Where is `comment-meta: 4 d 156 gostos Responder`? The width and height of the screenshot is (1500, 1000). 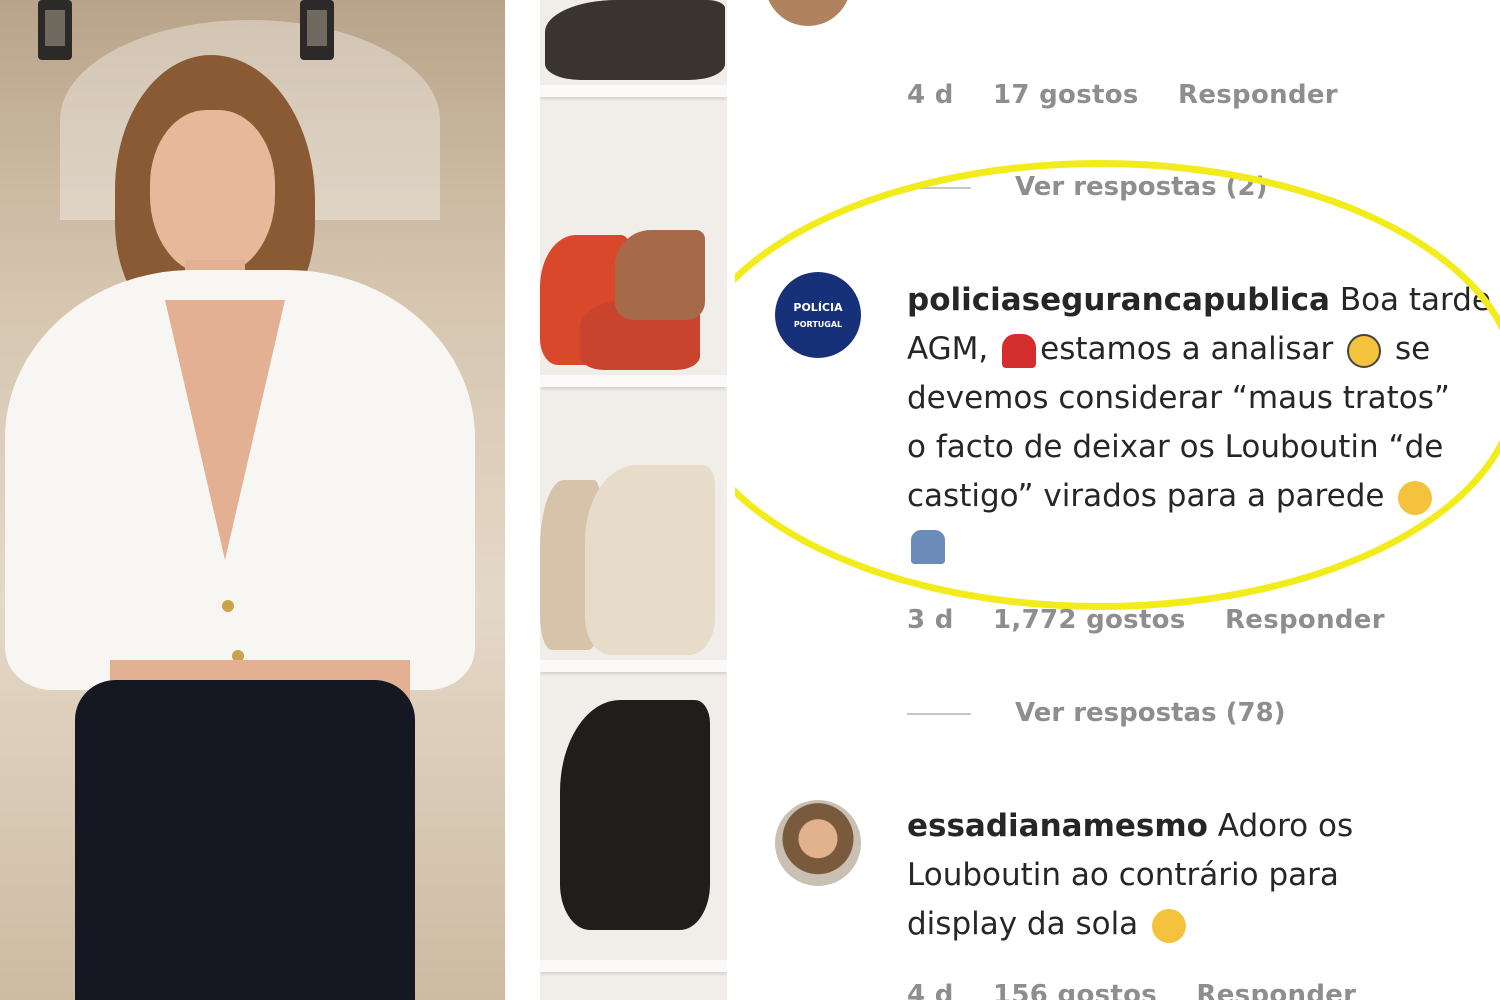 comment-meta: 4 d 156 gostos Responder is located at coordinates (1146, 990).